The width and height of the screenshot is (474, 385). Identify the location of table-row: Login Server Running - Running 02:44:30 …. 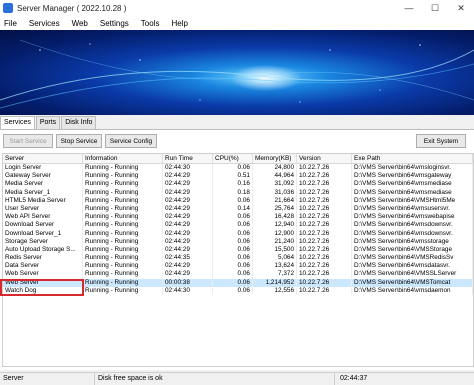
(238, 168).